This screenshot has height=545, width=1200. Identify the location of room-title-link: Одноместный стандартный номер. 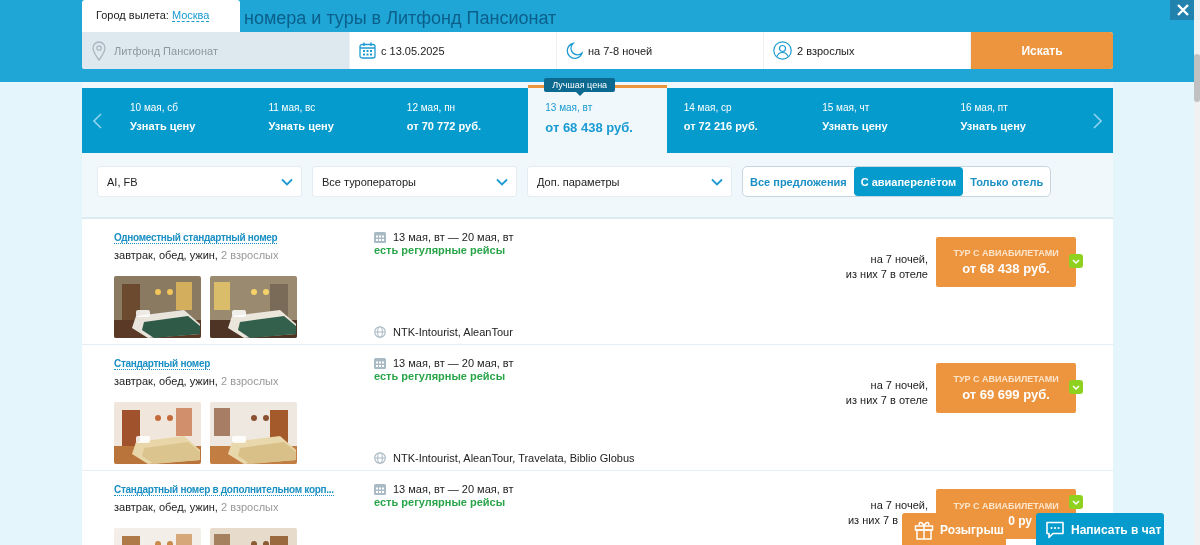
(196, 238).